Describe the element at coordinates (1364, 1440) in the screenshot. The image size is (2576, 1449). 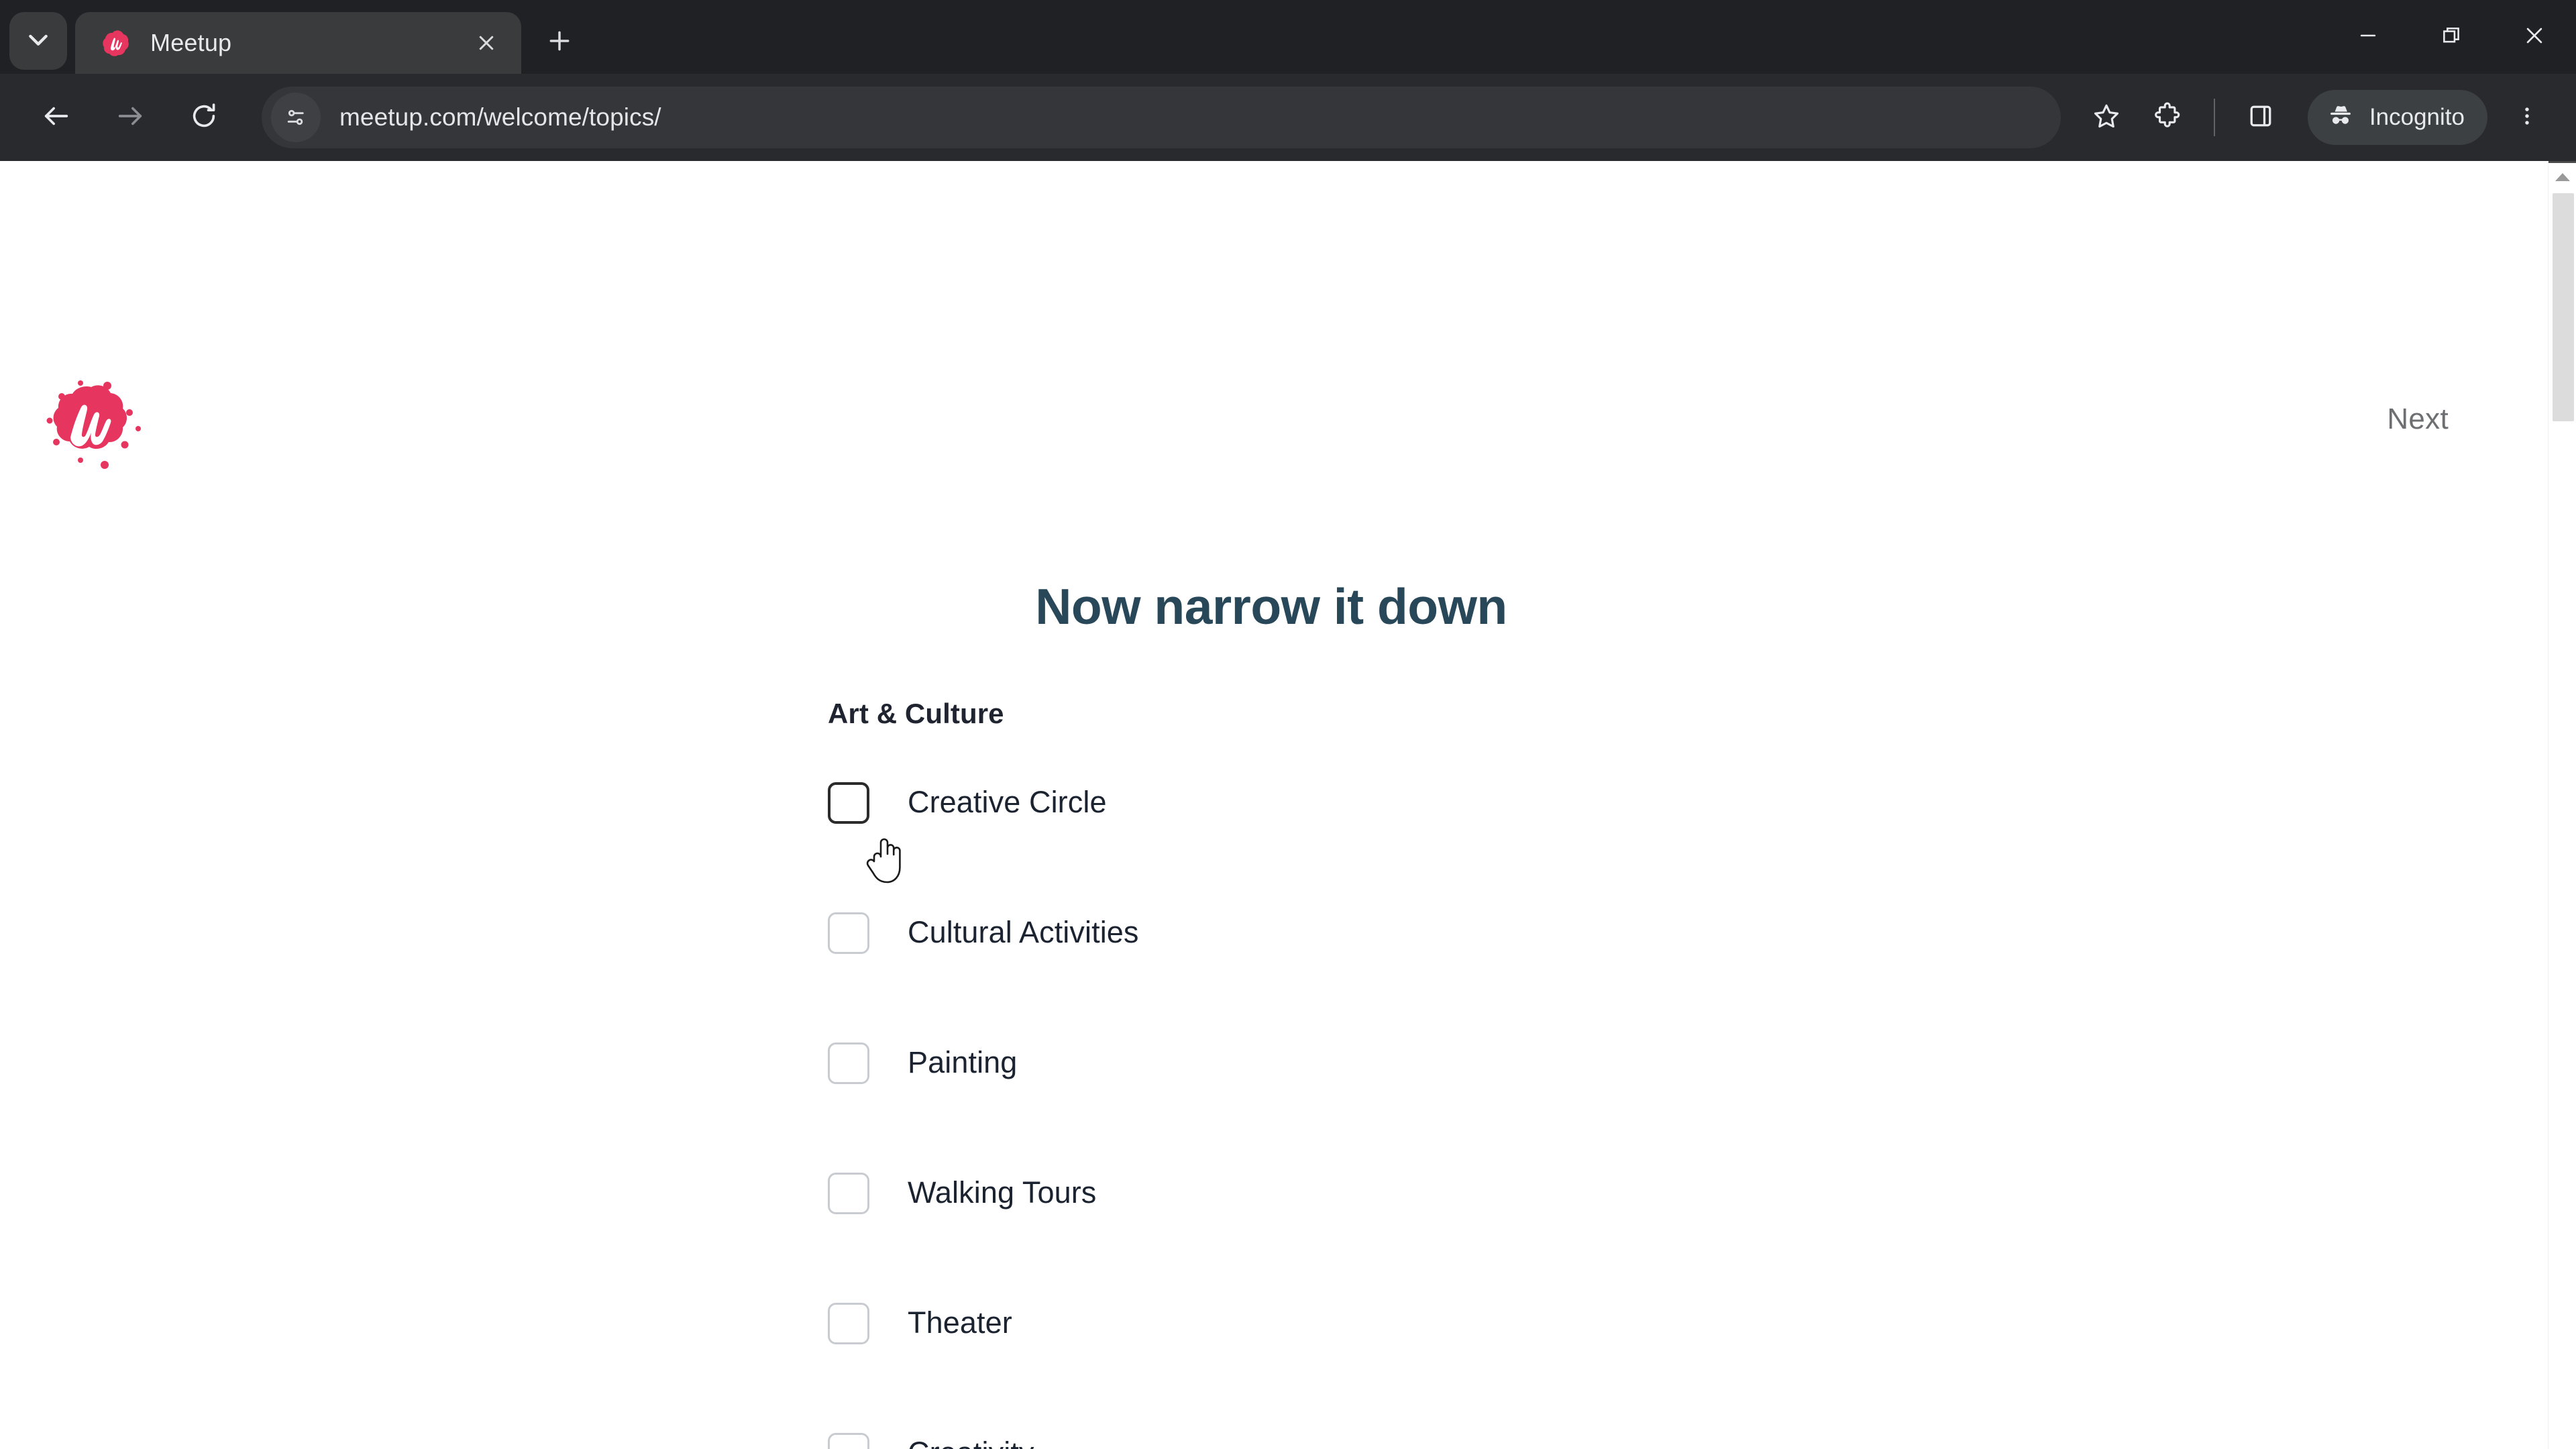
I see `topic-option-creativity: Creativity` at that location.